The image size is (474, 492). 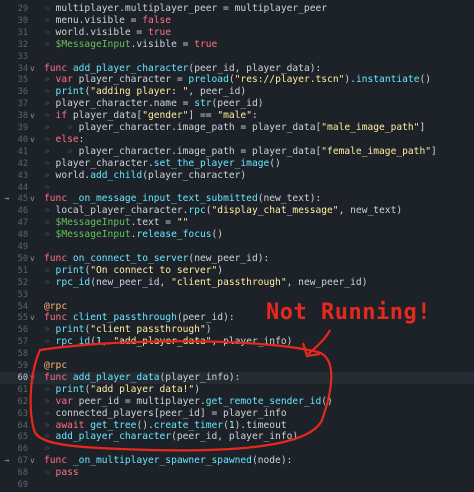 I want to click on code-line: 68 » pass, so click(x=237, y=473).